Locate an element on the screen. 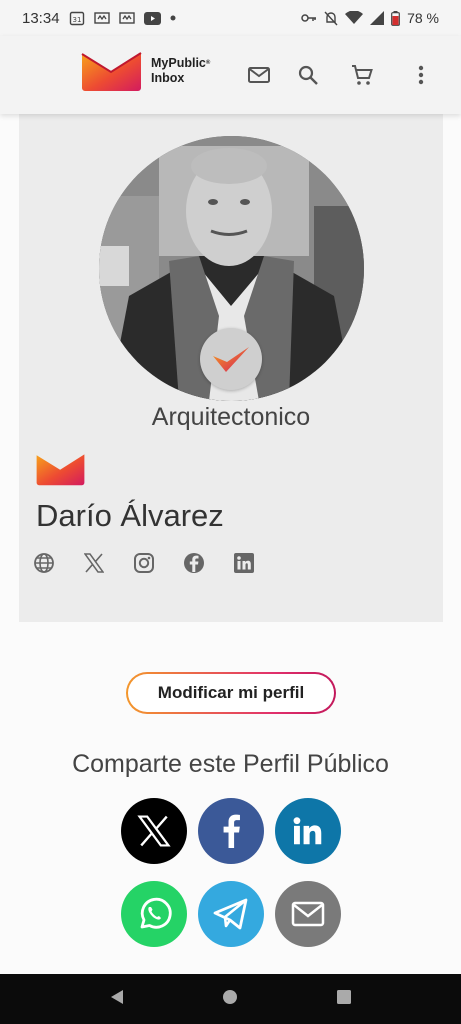  cart-button is located at coordinates (362, 75).